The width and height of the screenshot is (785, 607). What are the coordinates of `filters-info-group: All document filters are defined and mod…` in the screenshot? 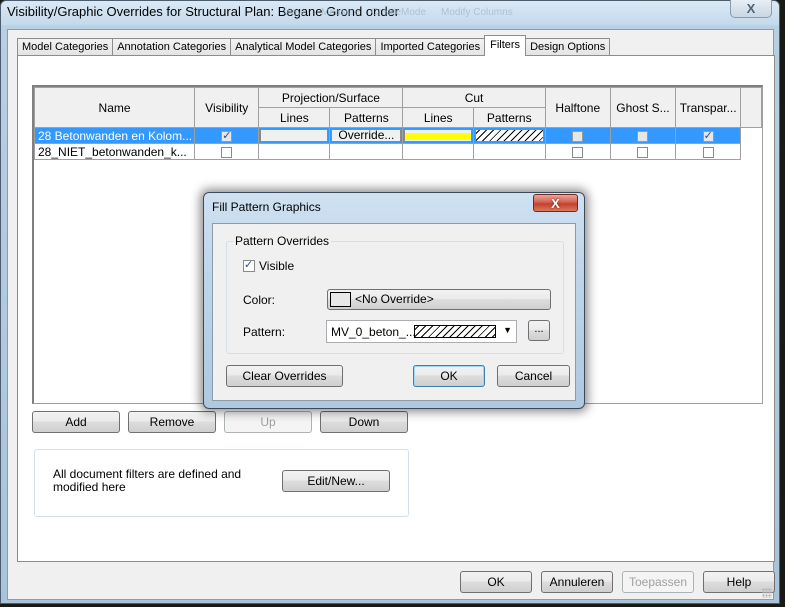 It's located at (221, 483).